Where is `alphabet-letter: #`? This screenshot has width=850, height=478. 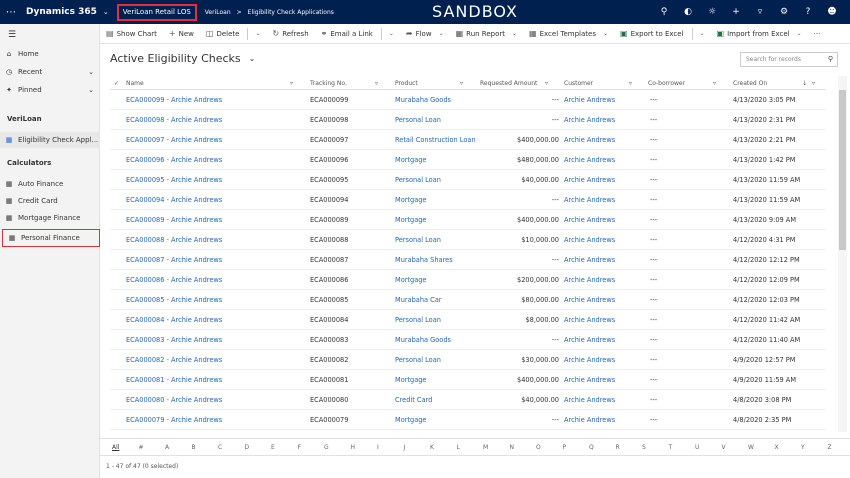
alphabet-letter: # is located at coordinates (141, 447).